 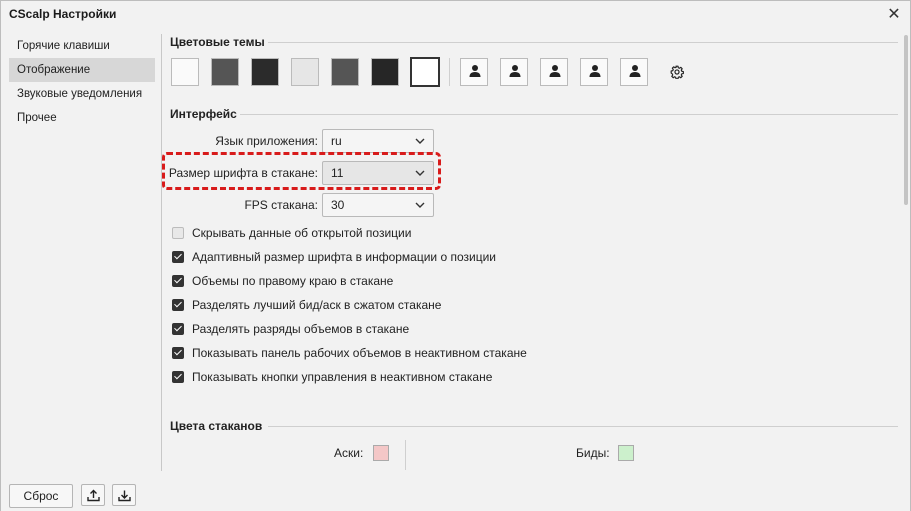 What do you see at coordinates (593, 453) in the screenshot?
I see `bids-label: Биды:` at bounding box center [593, 453].